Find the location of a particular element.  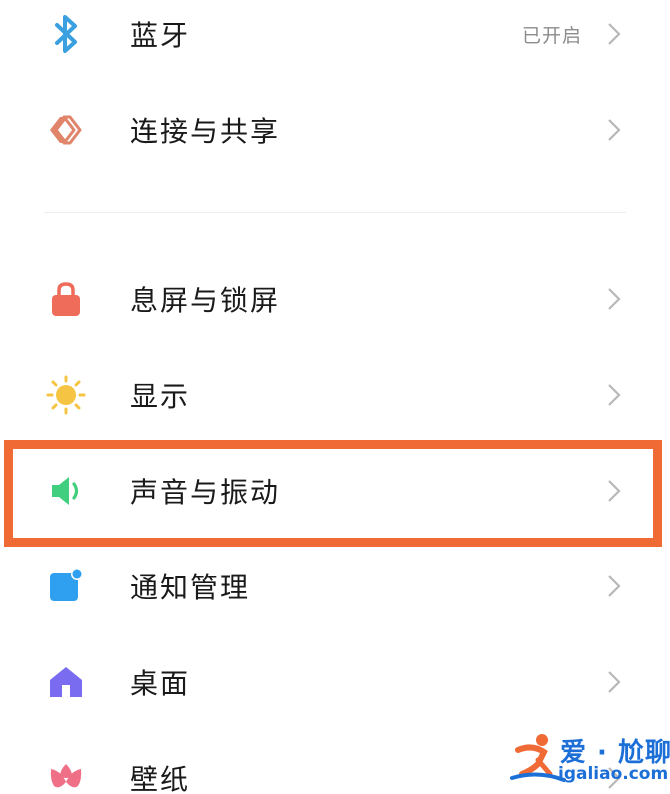

watermark: 爱 · 尬聊 igaliao.com is located at coordinates (589, 758).